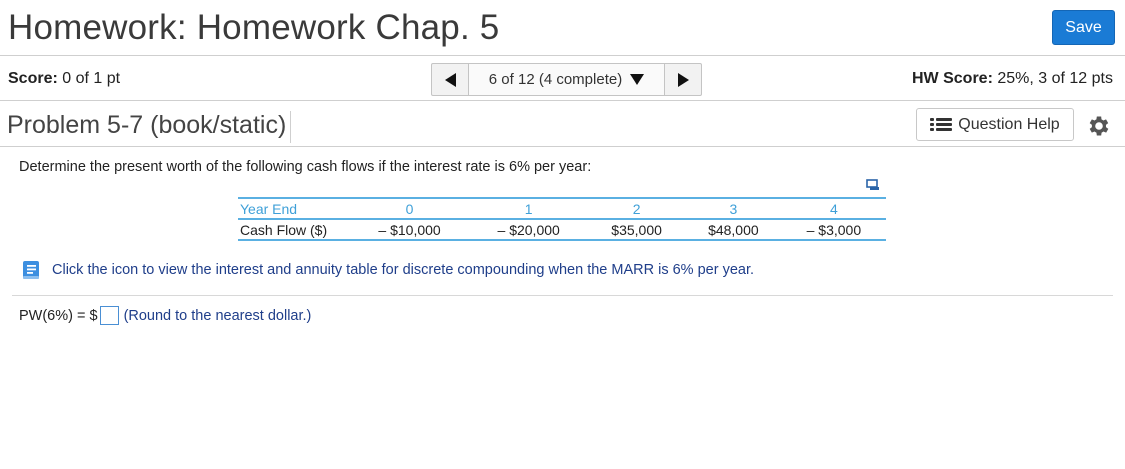 The width and height of the screenshot is (1125, 469). I want to click on cash-flow-cell: $35,000, so click(636, 230).